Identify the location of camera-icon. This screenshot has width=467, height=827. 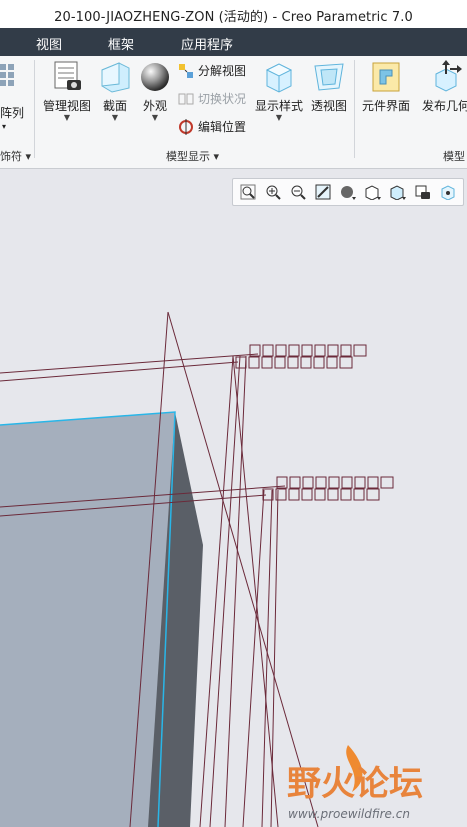
(422, 192).